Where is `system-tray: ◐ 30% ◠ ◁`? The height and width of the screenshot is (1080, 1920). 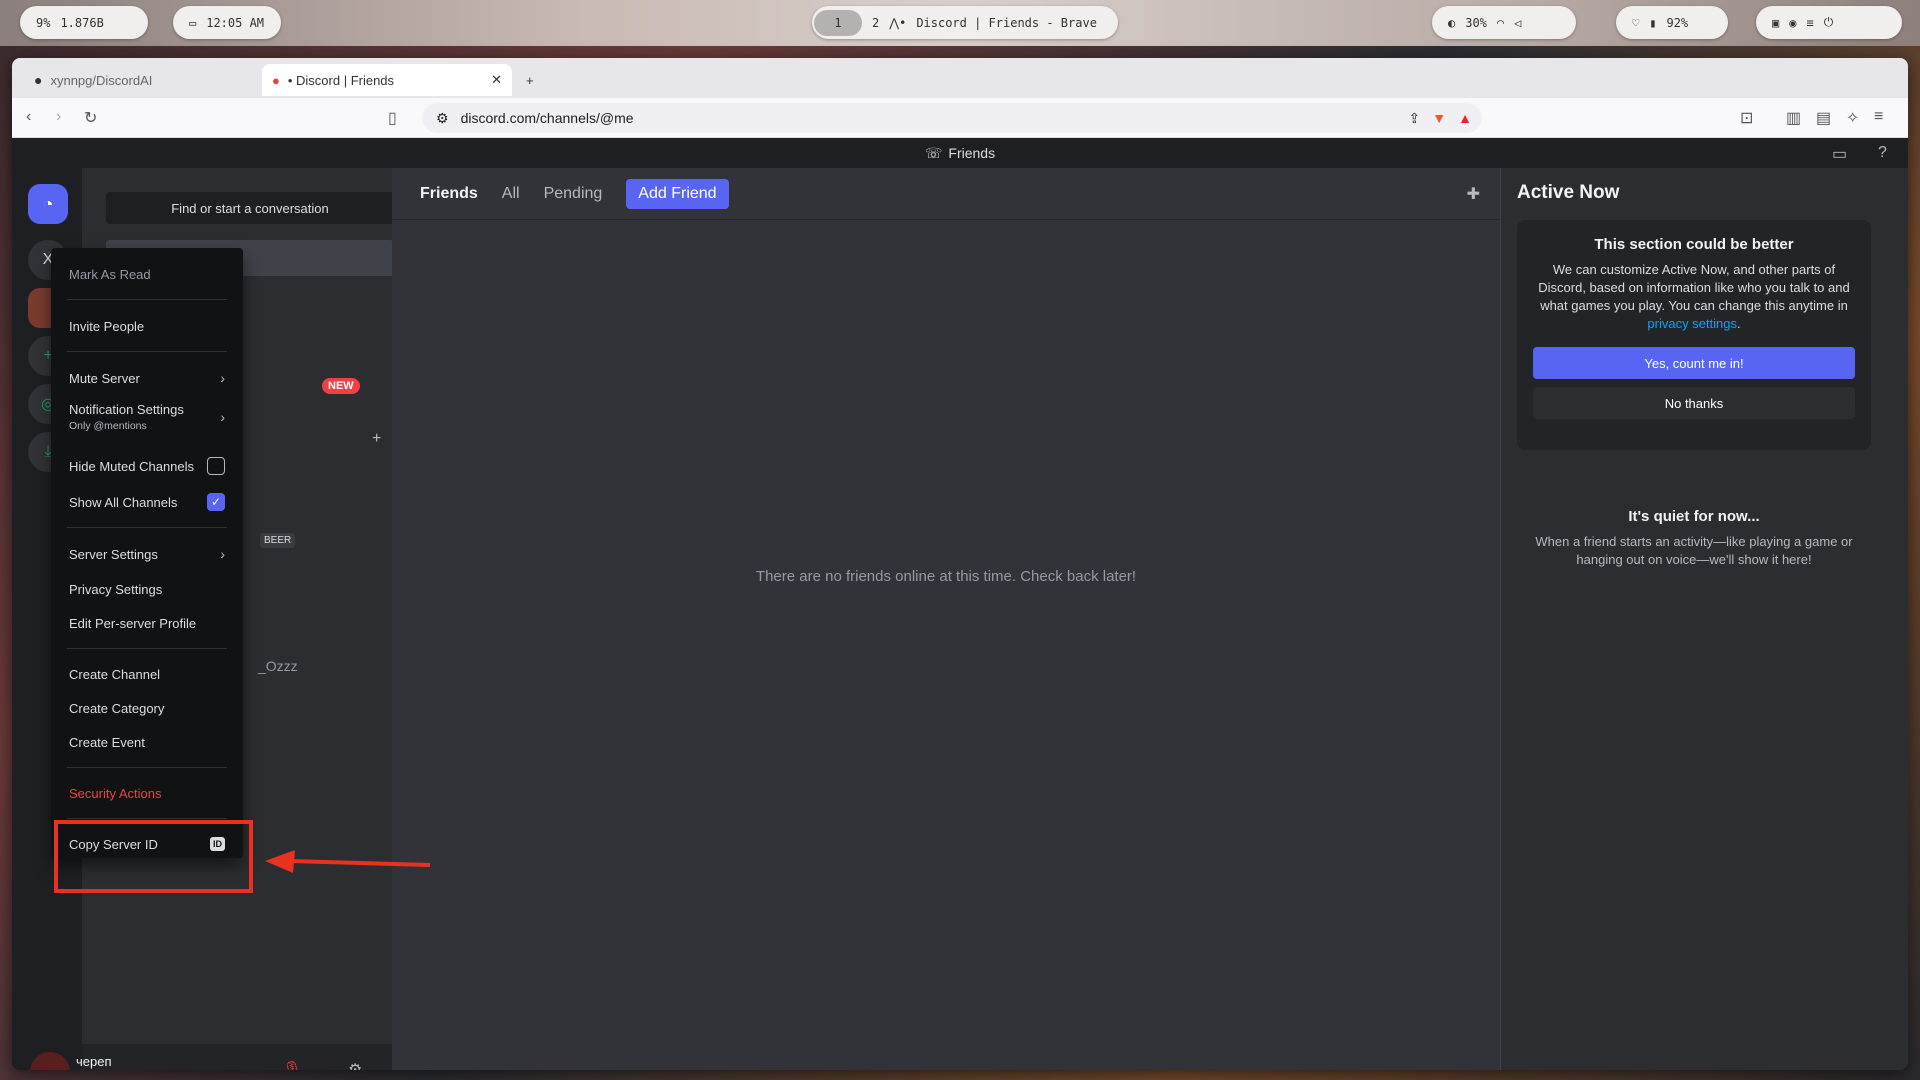 system-tray: ◐ 30% ◠ ◁ is located at coordinates (1504, 22).